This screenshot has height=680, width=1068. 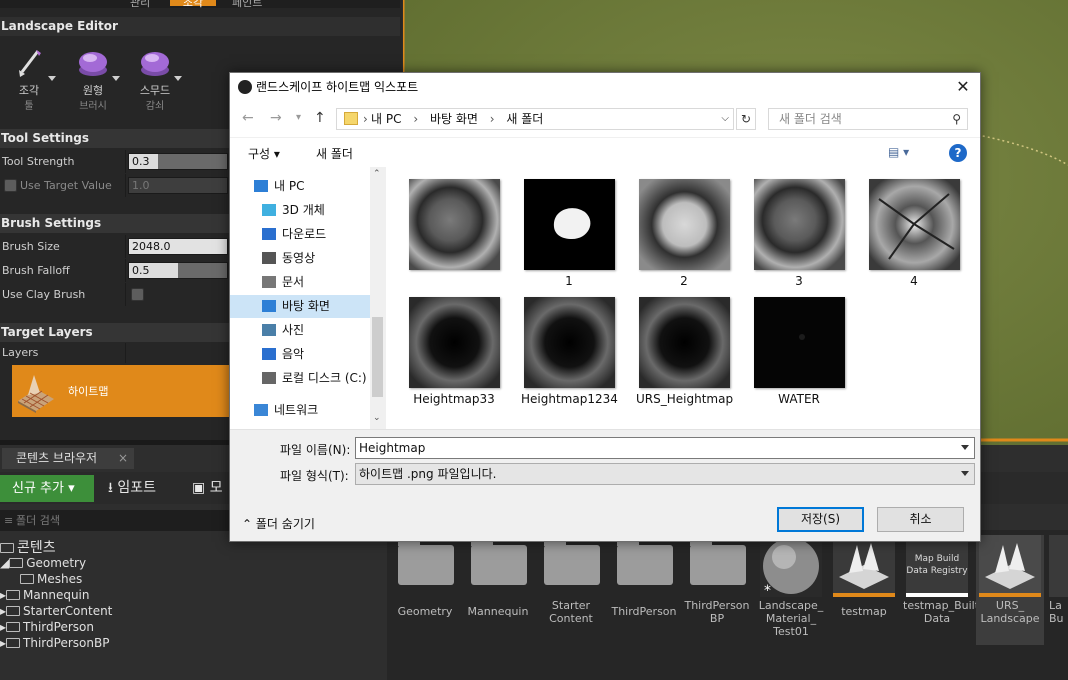 I want to click on content-browser-tab: 콘텐츠 브라우저 ×, so click(x=68, y=458).